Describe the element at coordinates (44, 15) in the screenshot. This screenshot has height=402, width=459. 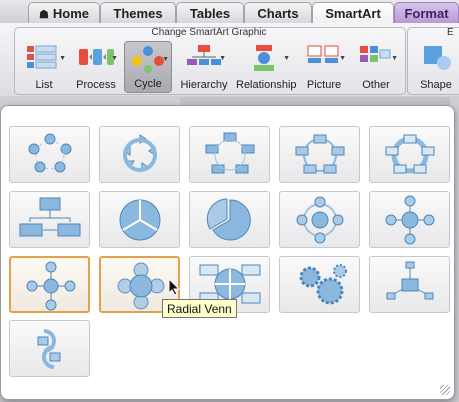
I see `home-icon: ☗` at that location.